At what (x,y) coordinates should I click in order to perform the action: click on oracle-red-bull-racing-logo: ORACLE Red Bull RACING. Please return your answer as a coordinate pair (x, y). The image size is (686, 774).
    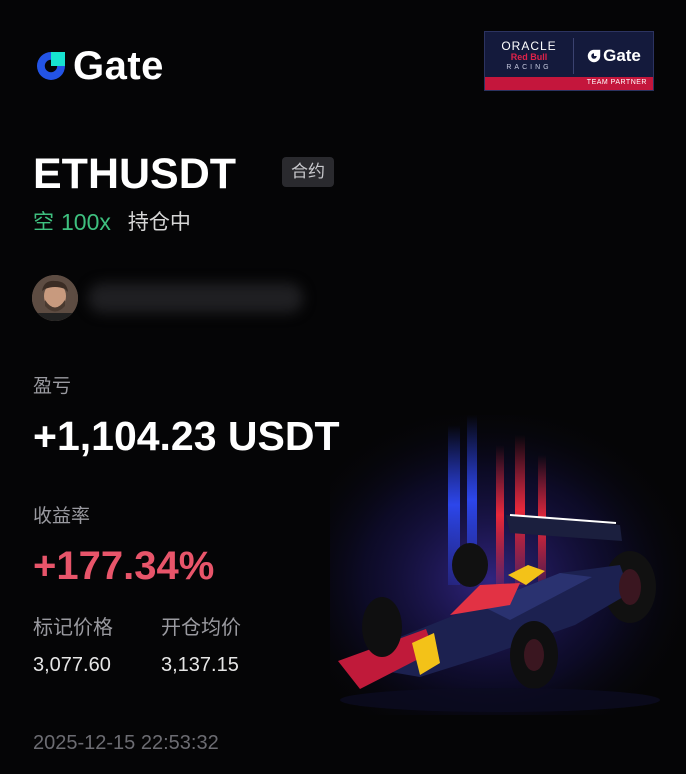
    Looking at the image, I should click on (529, 55).